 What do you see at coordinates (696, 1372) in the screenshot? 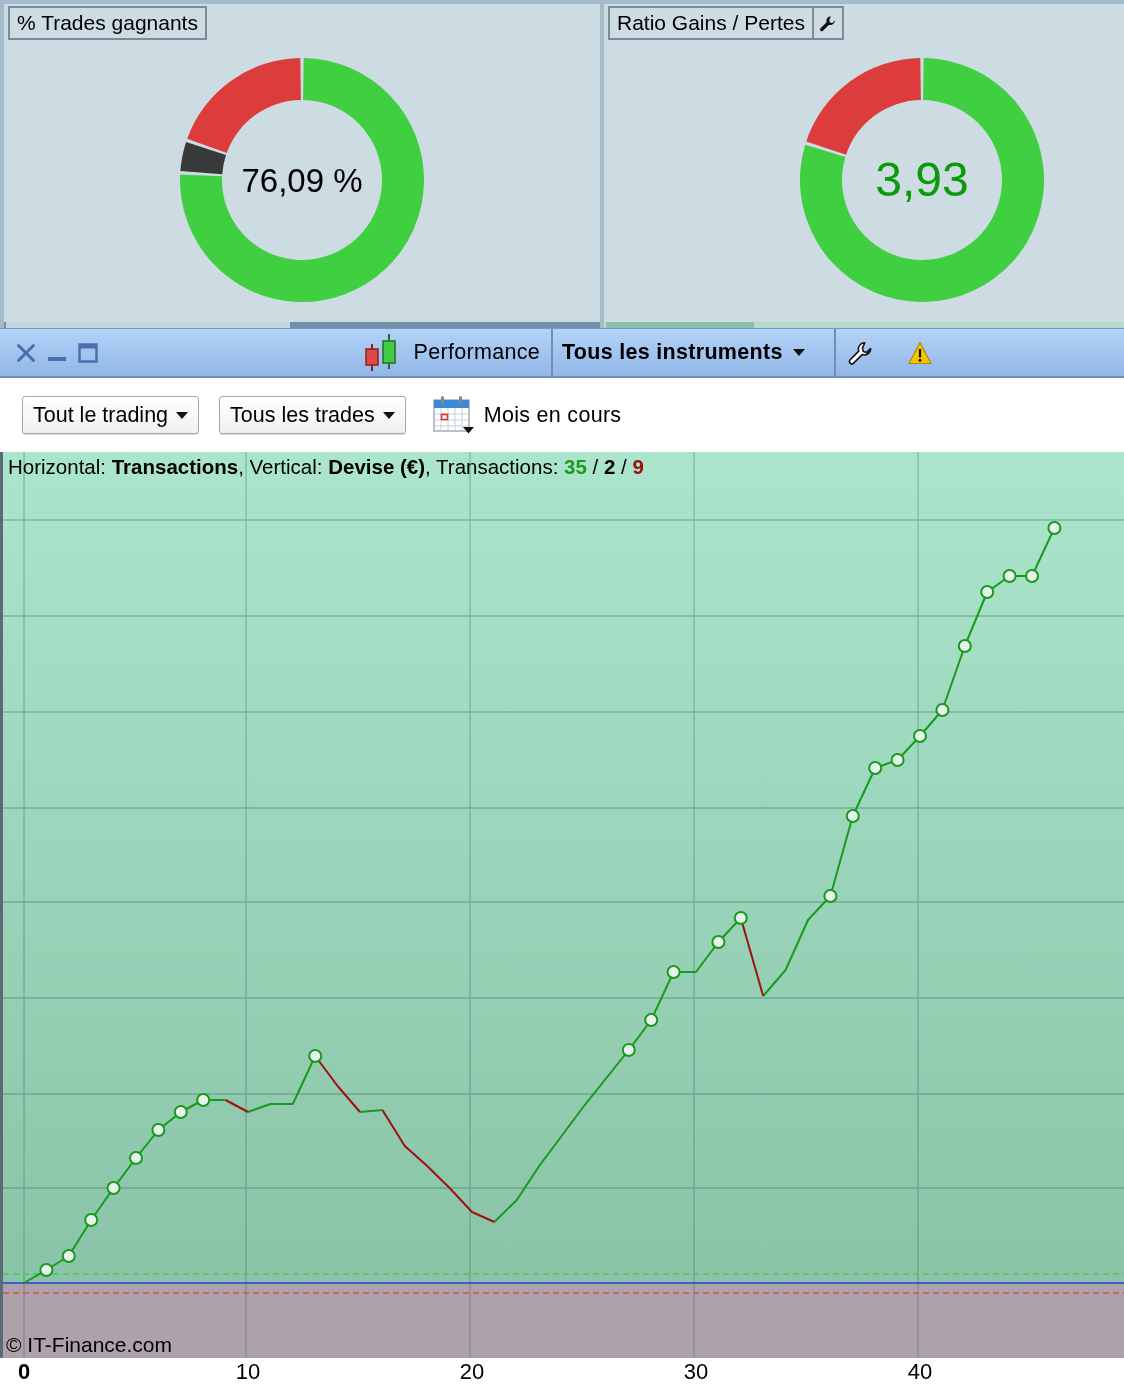
I see `axis-label: 30` at bounding box center [696, 1372].